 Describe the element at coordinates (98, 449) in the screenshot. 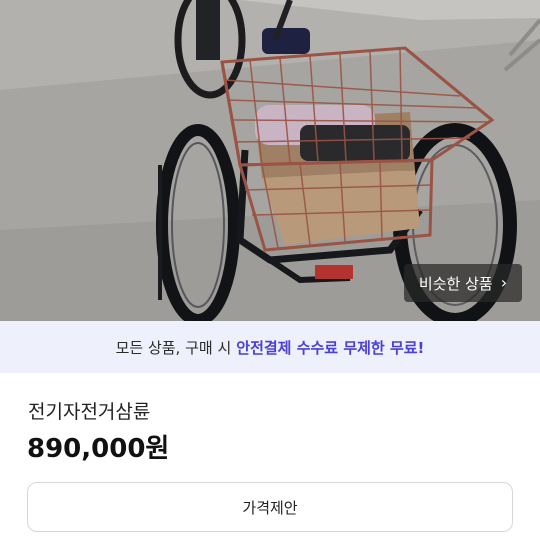

I see `product-price: 890,000원` at that location.